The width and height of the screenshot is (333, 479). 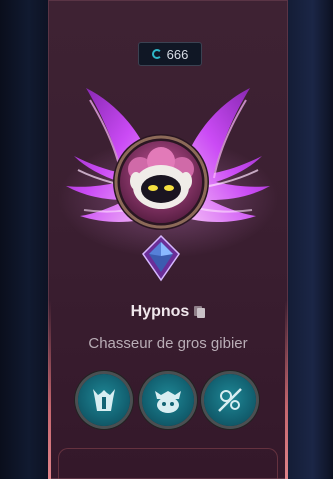 I want to click on background-left, so click(x=24, y=239).